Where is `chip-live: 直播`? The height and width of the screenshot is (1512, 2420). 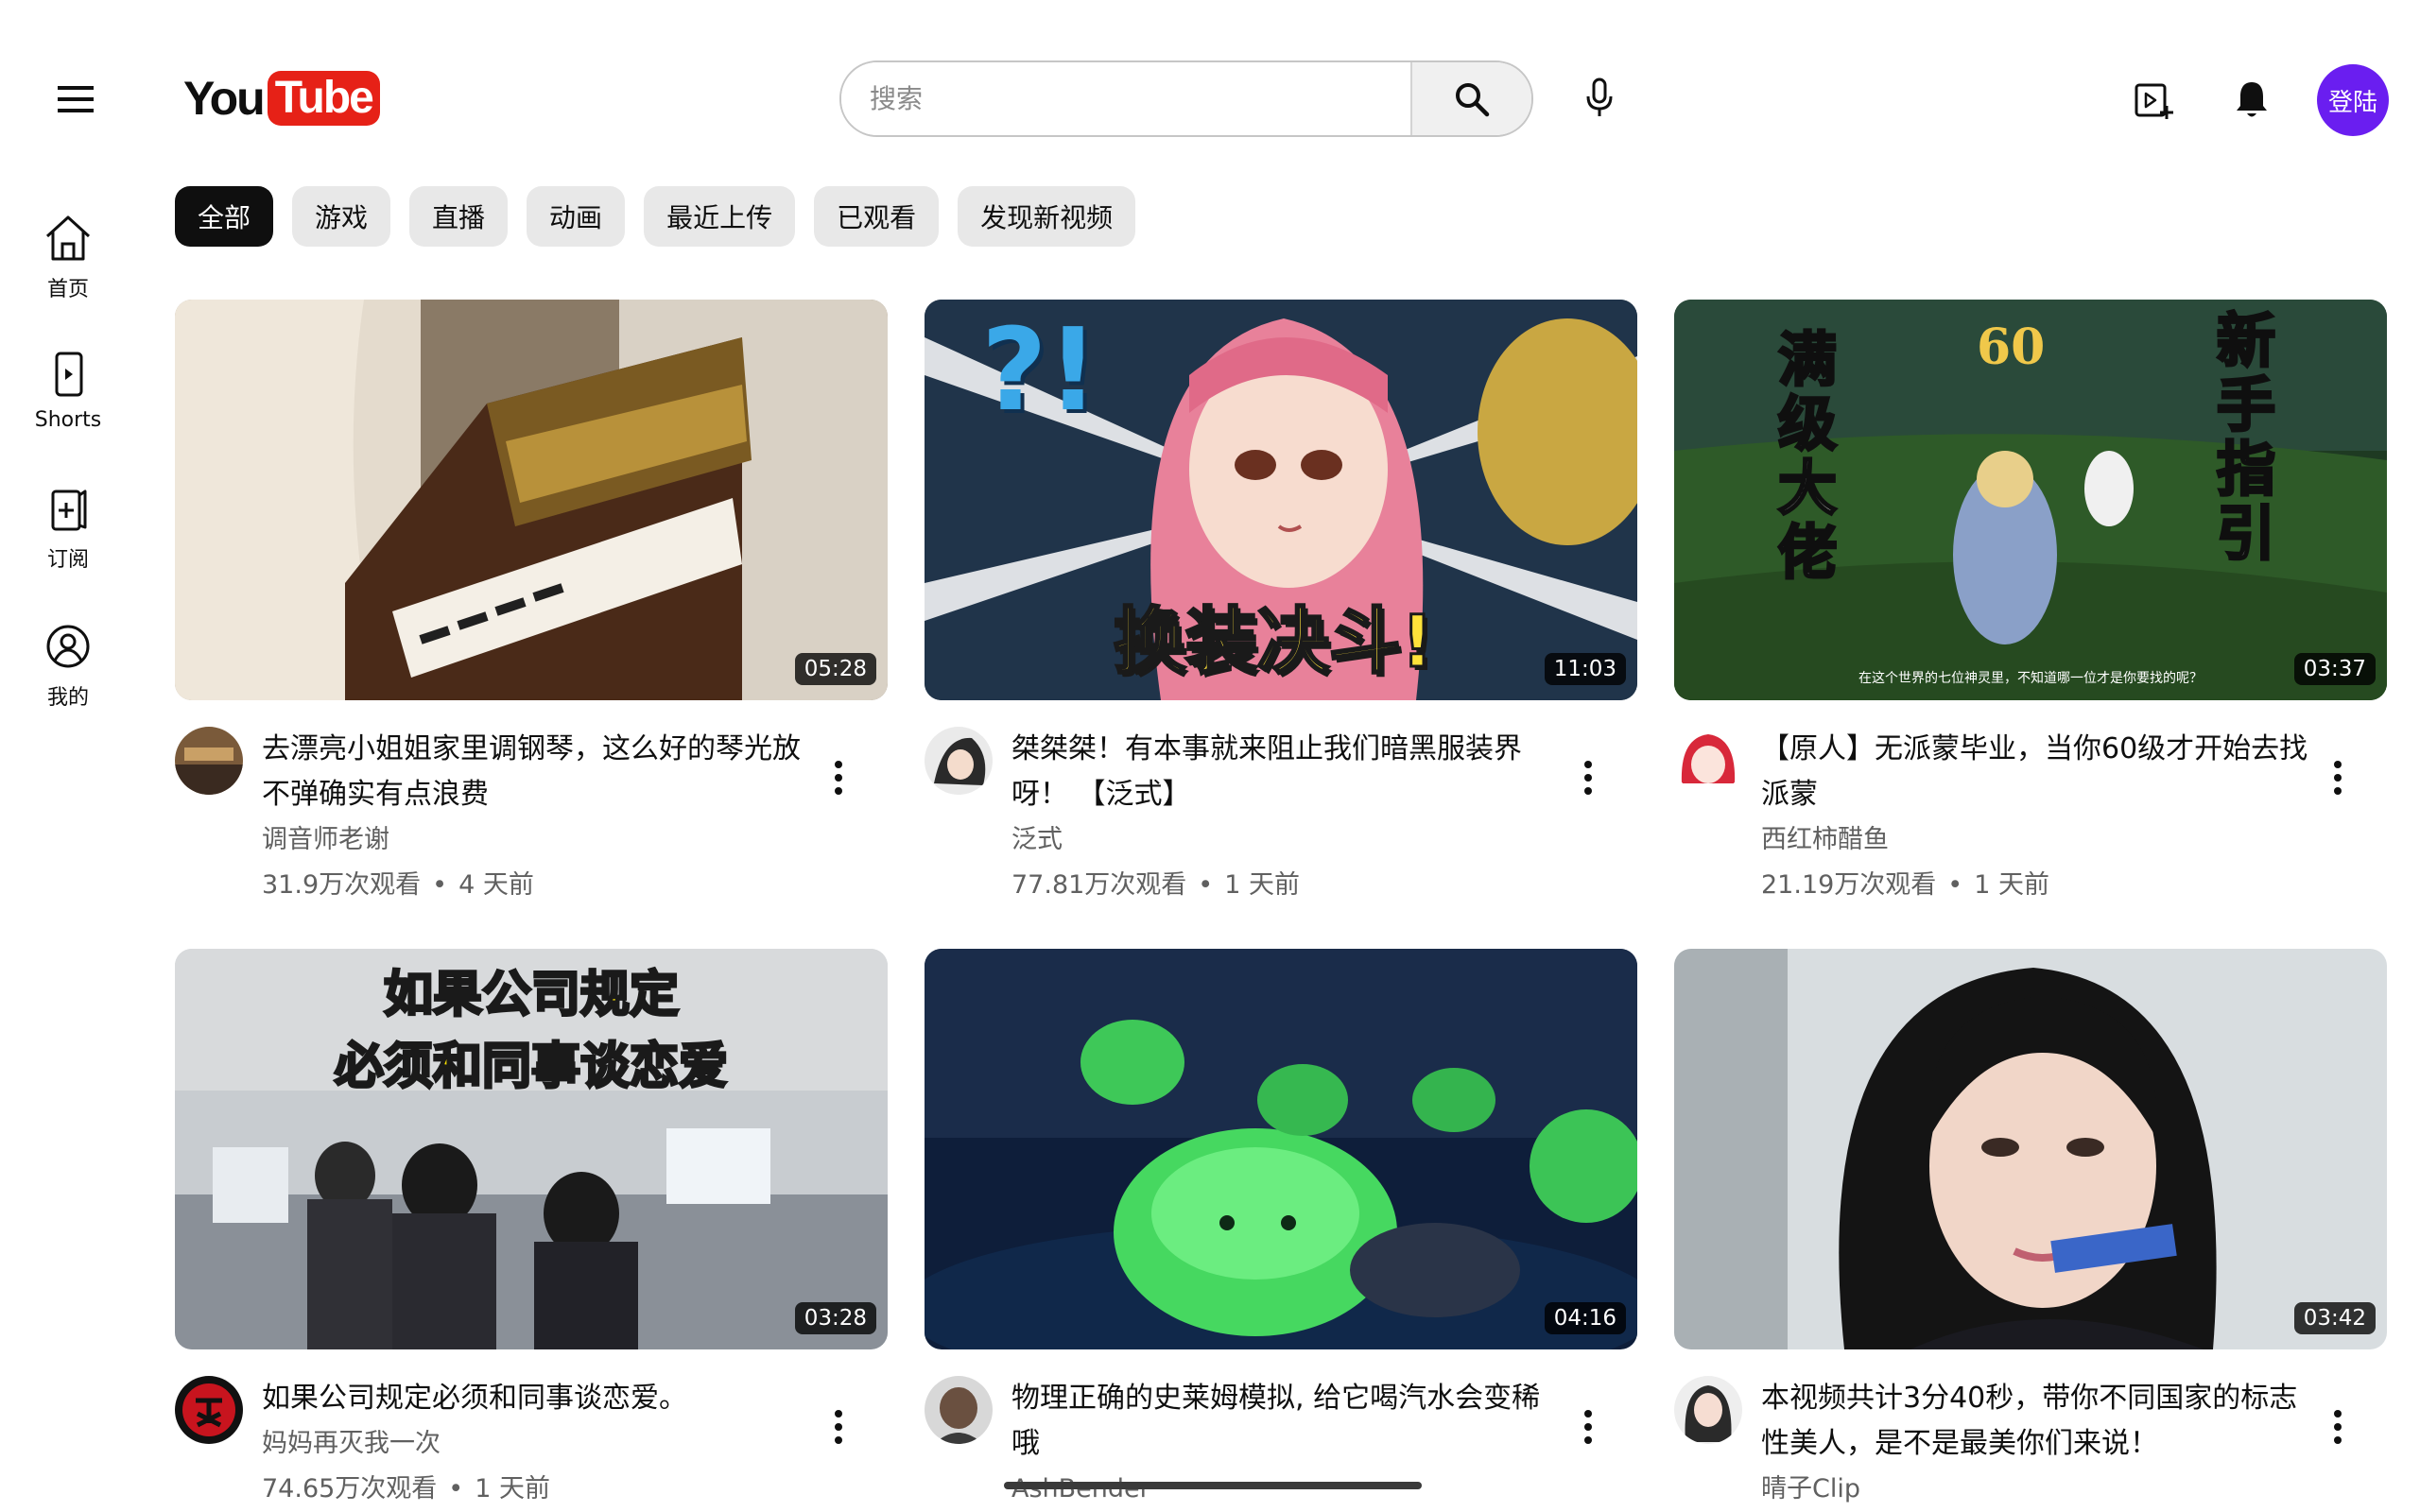
chip-live: 直播 is located at coordinates (459, 216).